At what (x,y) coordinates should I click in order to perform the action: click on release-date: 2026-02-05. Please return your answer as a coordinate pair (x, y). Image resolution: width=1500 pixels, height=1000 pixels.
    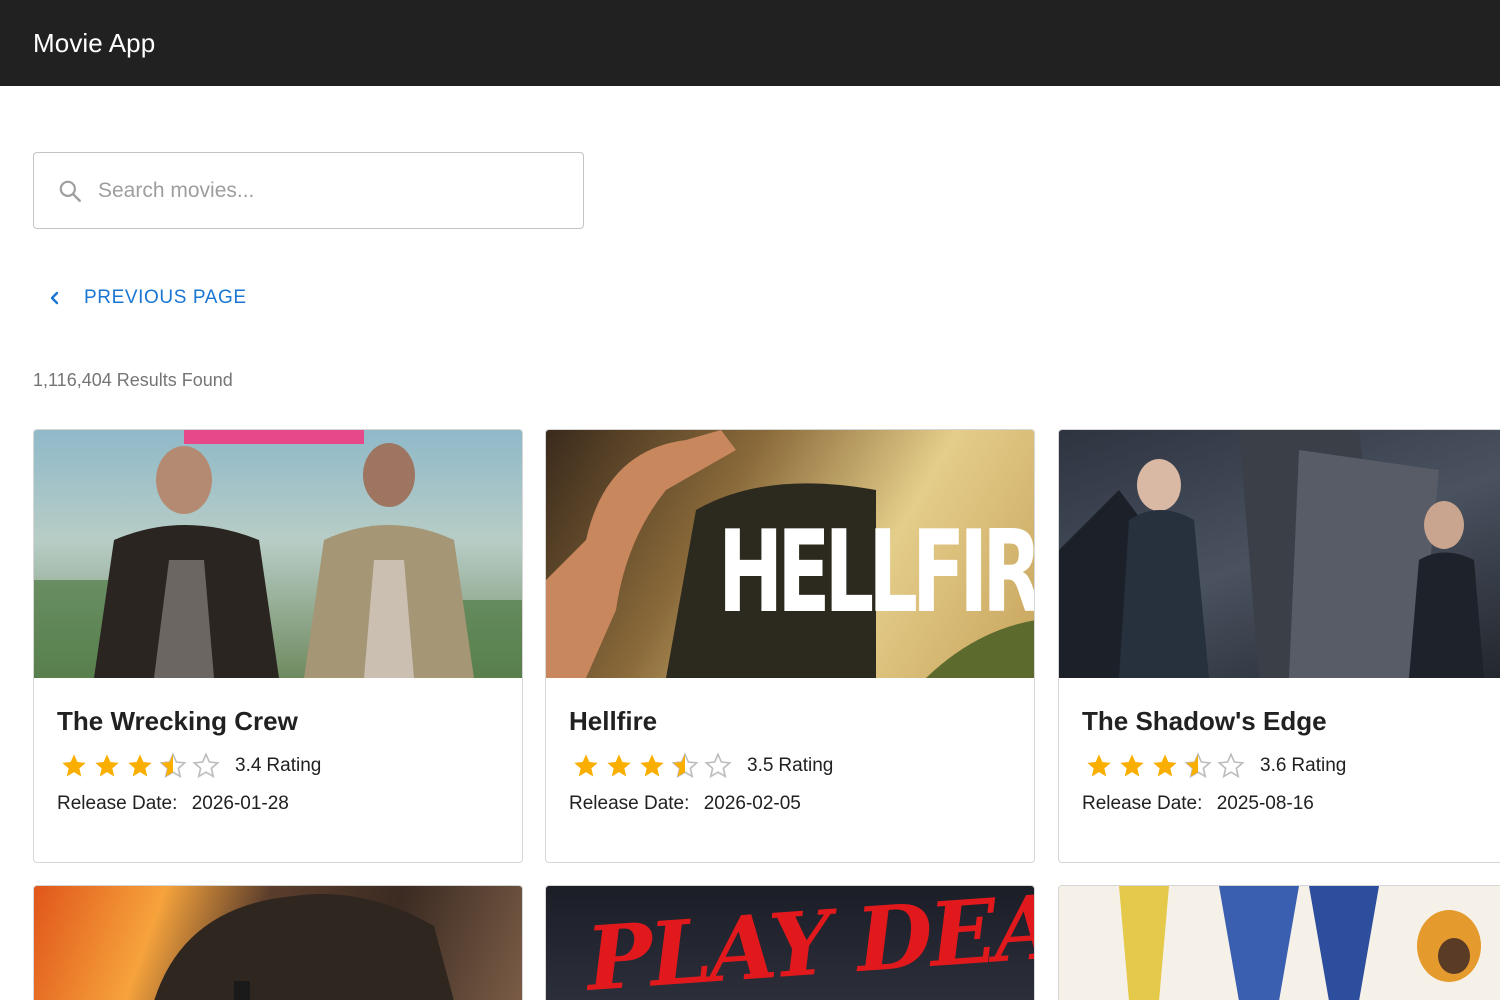
    Looking at the image, I should click on (752, 803).